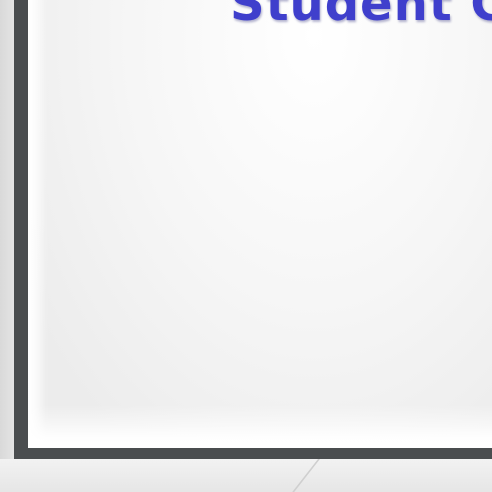 The width and height of the screenshot is (492, 492). What do you see at coordinates (361, 16) in the screenshot?
I see `sign-title: Student C` at bounding box center [361, 16].